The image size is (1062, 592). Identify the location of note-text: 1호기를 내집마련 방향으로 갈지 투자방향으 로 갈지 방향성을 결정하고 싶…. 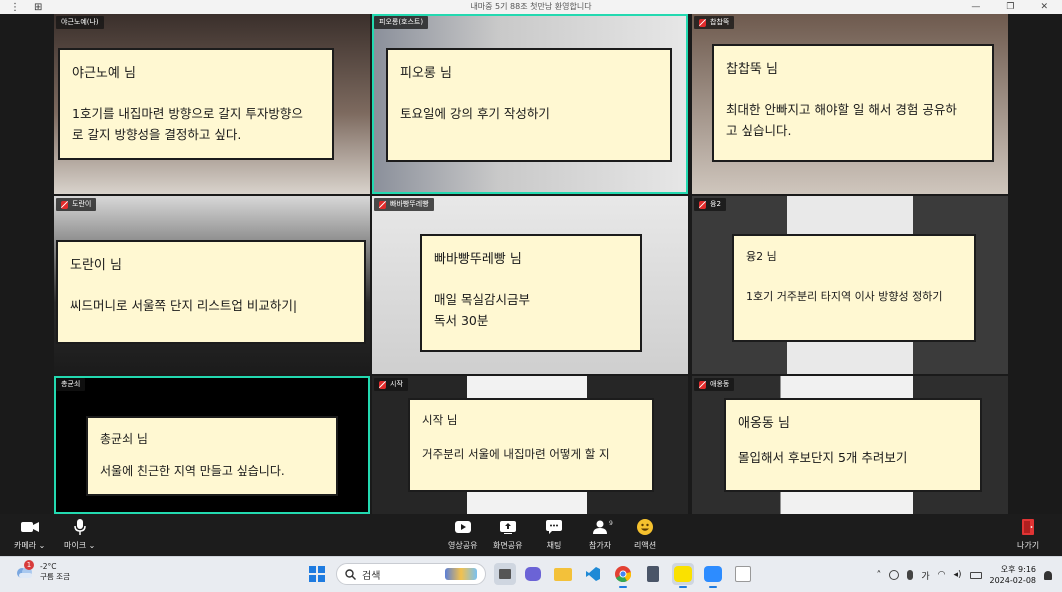
(187, 124).